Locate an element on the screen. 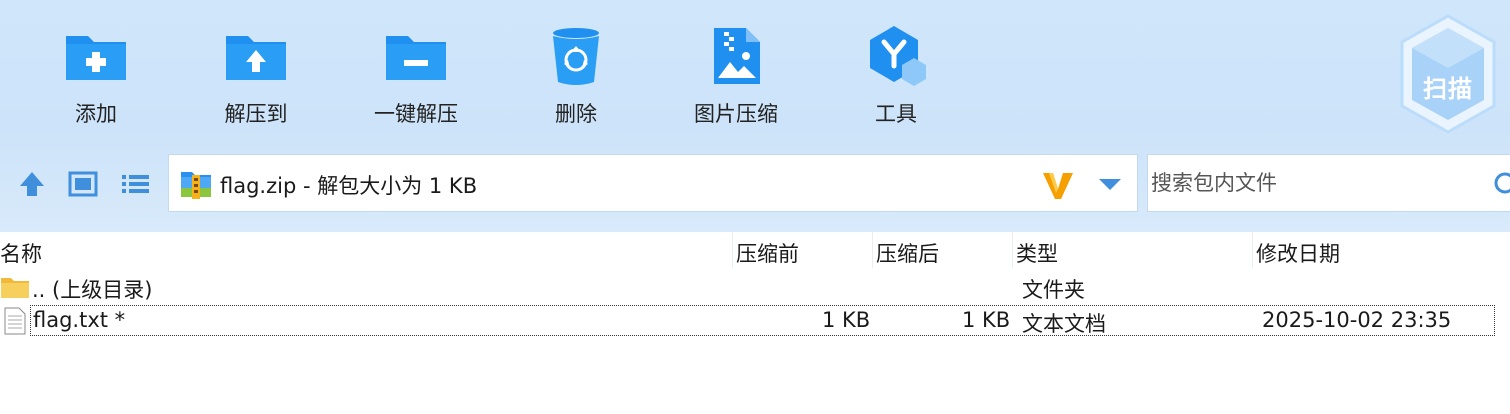 The width and height of the screenshot is (1510, 414). file-modified-date: 2025-10-02 23:35 is located at coordinates (1357, 320).